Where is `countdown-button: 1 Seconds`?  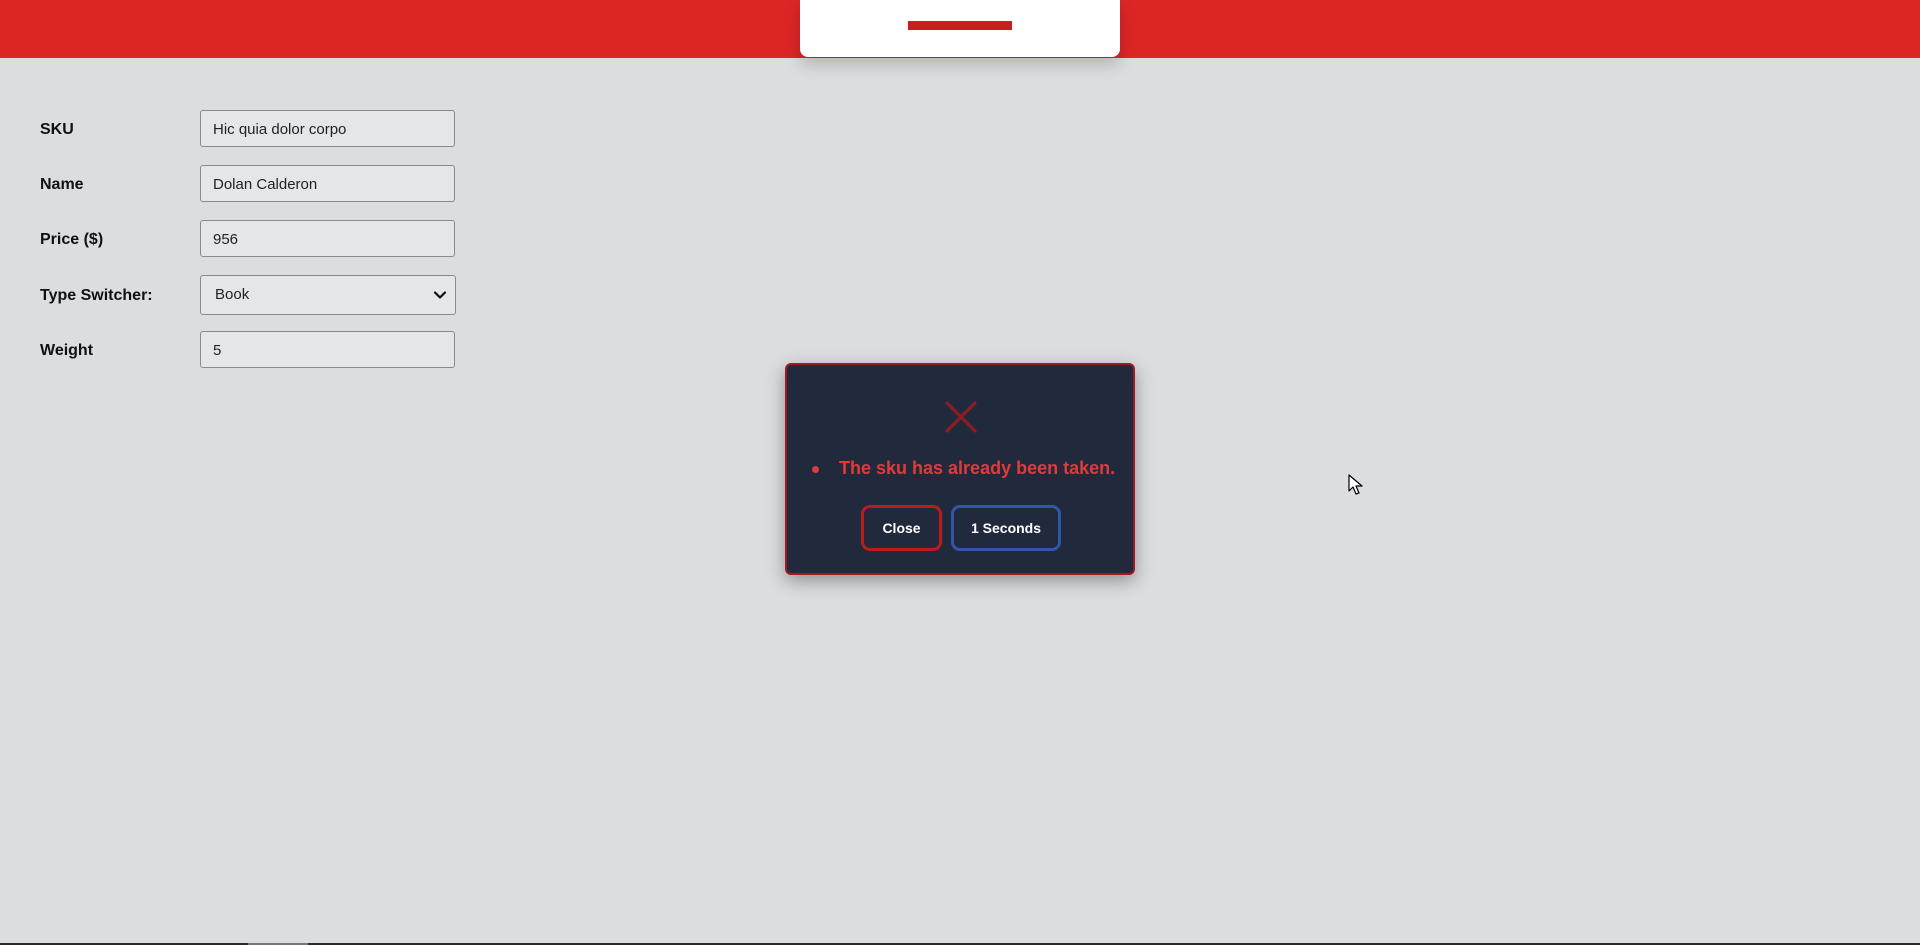 countdown-button: 1 Seconds is located at coordinates (1006, 528).